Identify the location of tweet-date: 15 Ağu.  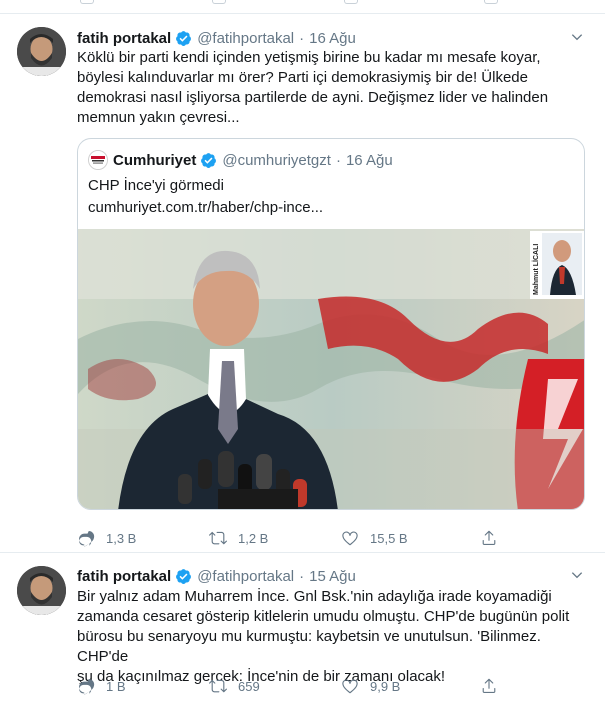
(332, 576).